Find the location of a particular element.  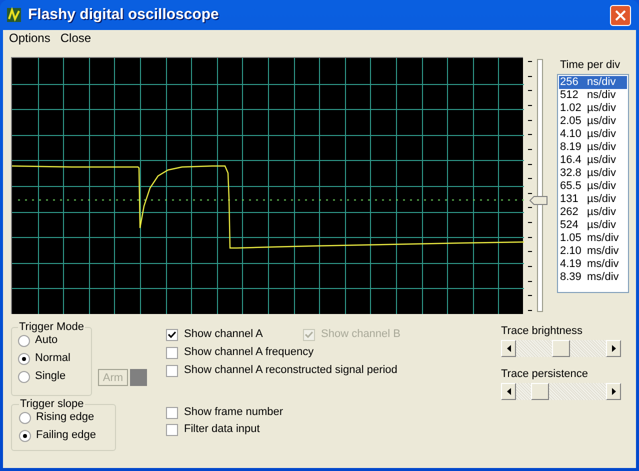

group-title: Trigger Mode is located at coordinates (52, 327).